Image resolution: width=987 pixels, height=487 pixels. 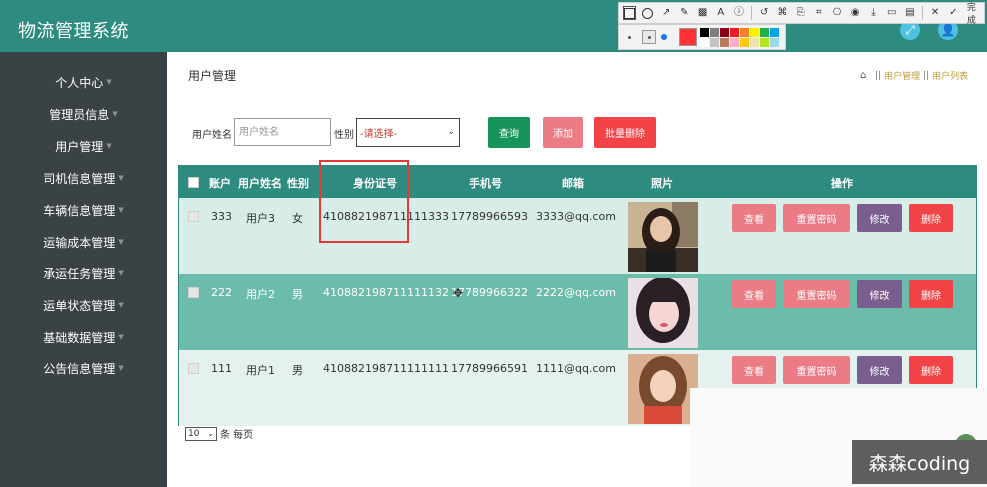 What do you see at coordinates (83, 114) in the screenshot?
I see `sidebar-item-admin: 管理员信息 ▼` at bounding box center [83, 114].